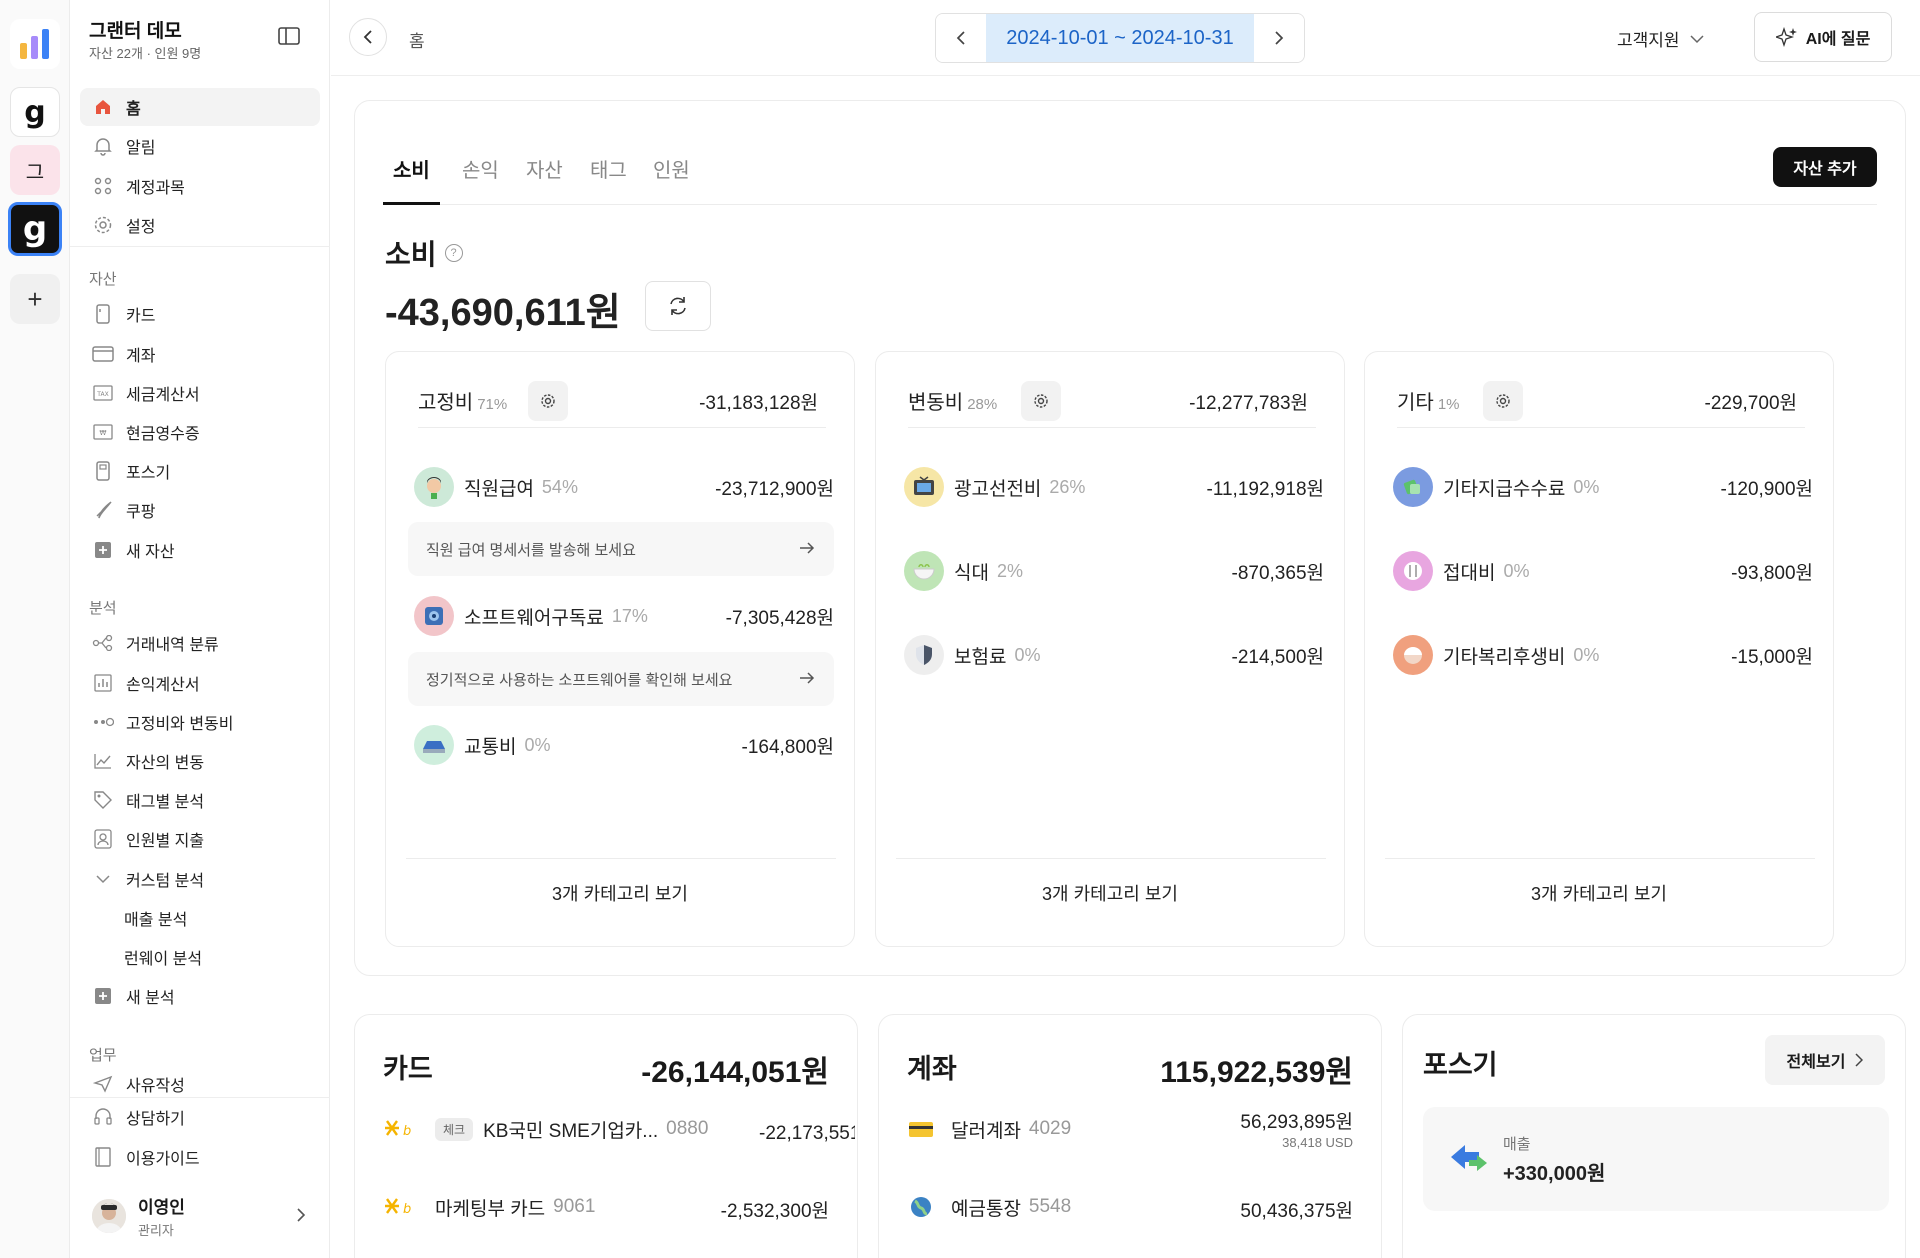 Image resolution: width=1920 pixels, height=1258 pixels. What do you see at coordinates (35, 170) in the screenshot?
I see `workspace-k-icon: 그` at bounding box center [35, 170].